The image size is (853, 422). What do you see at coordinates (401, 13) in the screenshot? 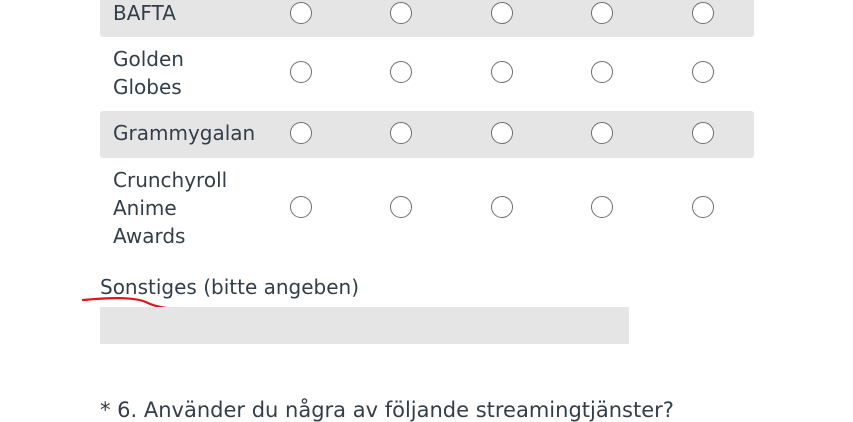
I see `radio-bafta-col2` at bounding box center [401, 13].